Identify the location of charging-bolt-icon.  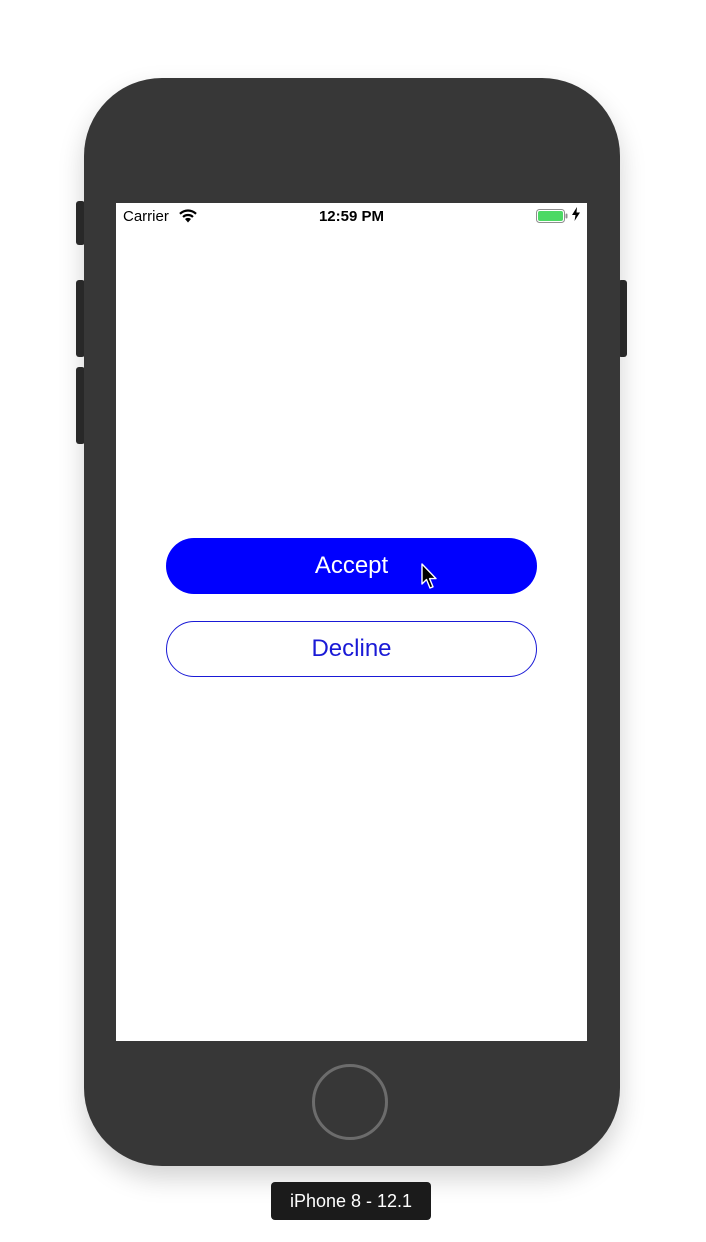
(576, 214).